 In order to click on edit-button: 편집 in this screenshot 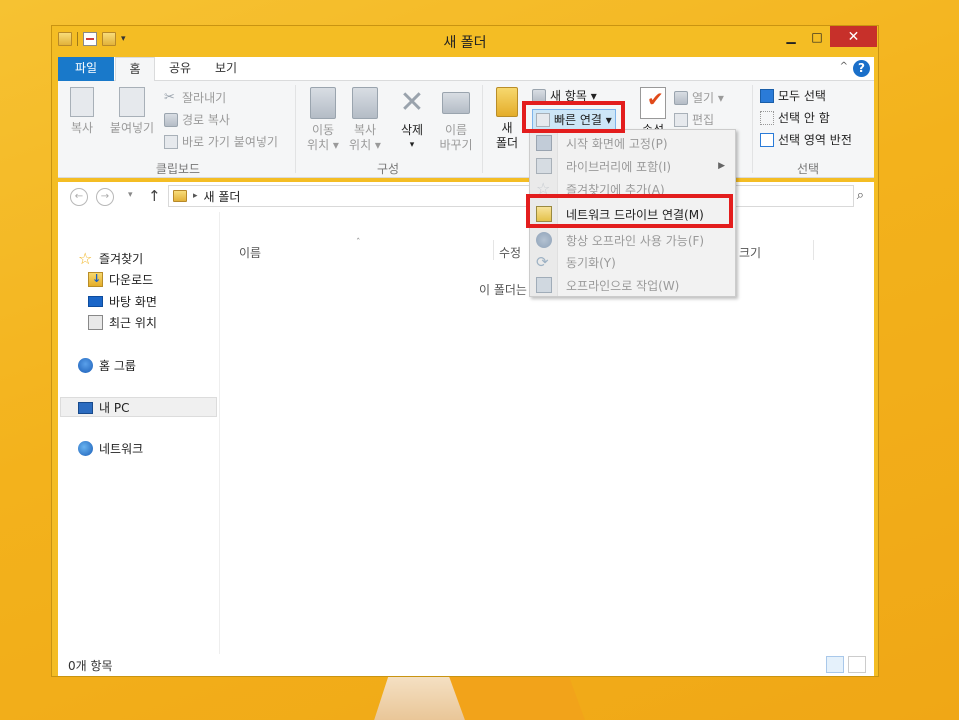, I will do `click(694, 119)`.